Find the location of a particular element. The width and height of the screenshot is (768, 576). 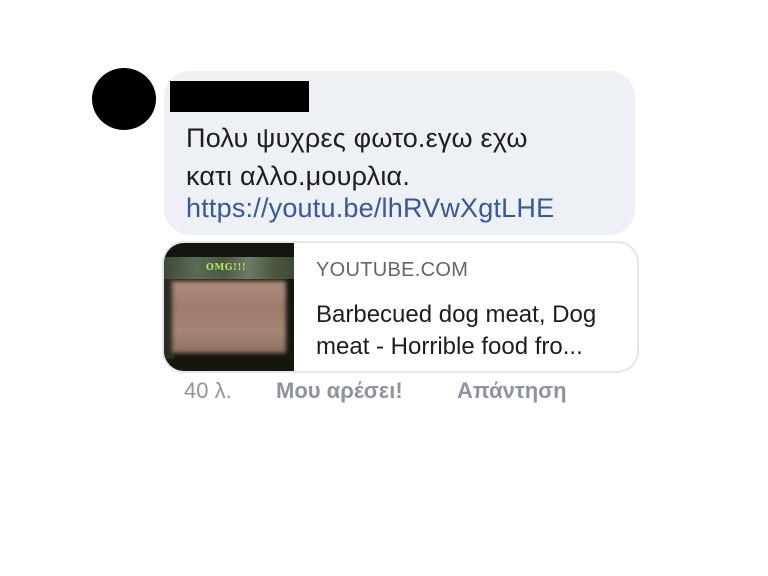

comment-timestamp: 40 λ. is located at coordinates (208, 391).